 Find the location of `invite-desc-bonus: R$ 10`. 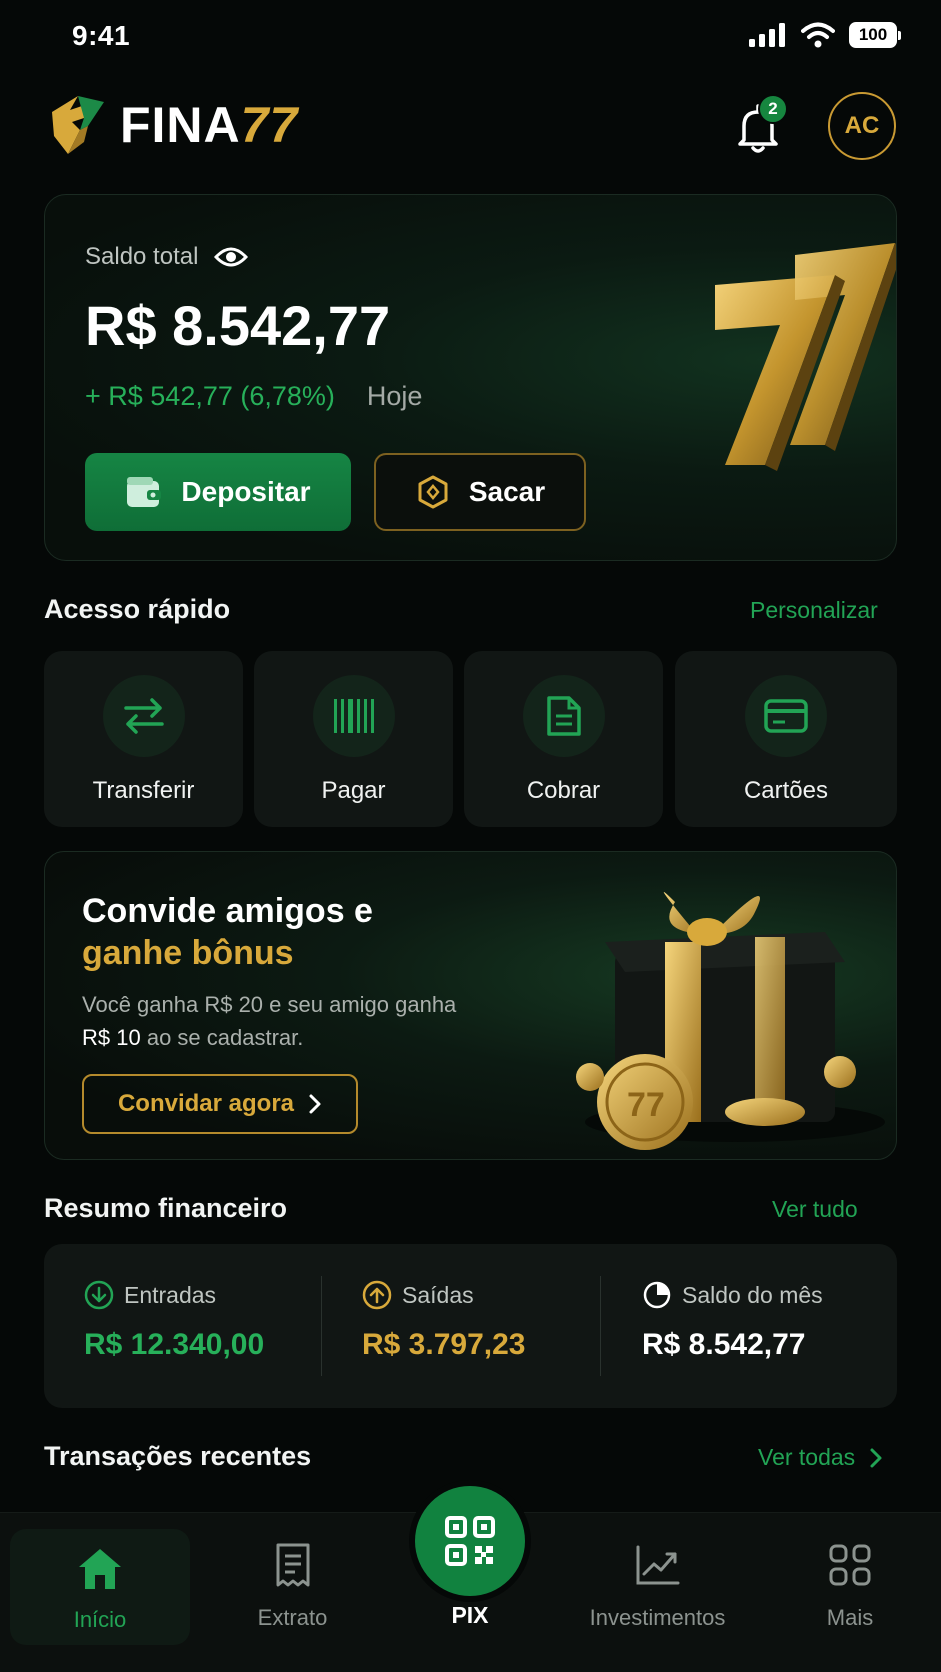

invite-desc-bonus: R$ 10 is located at coordinates (111, 1037).